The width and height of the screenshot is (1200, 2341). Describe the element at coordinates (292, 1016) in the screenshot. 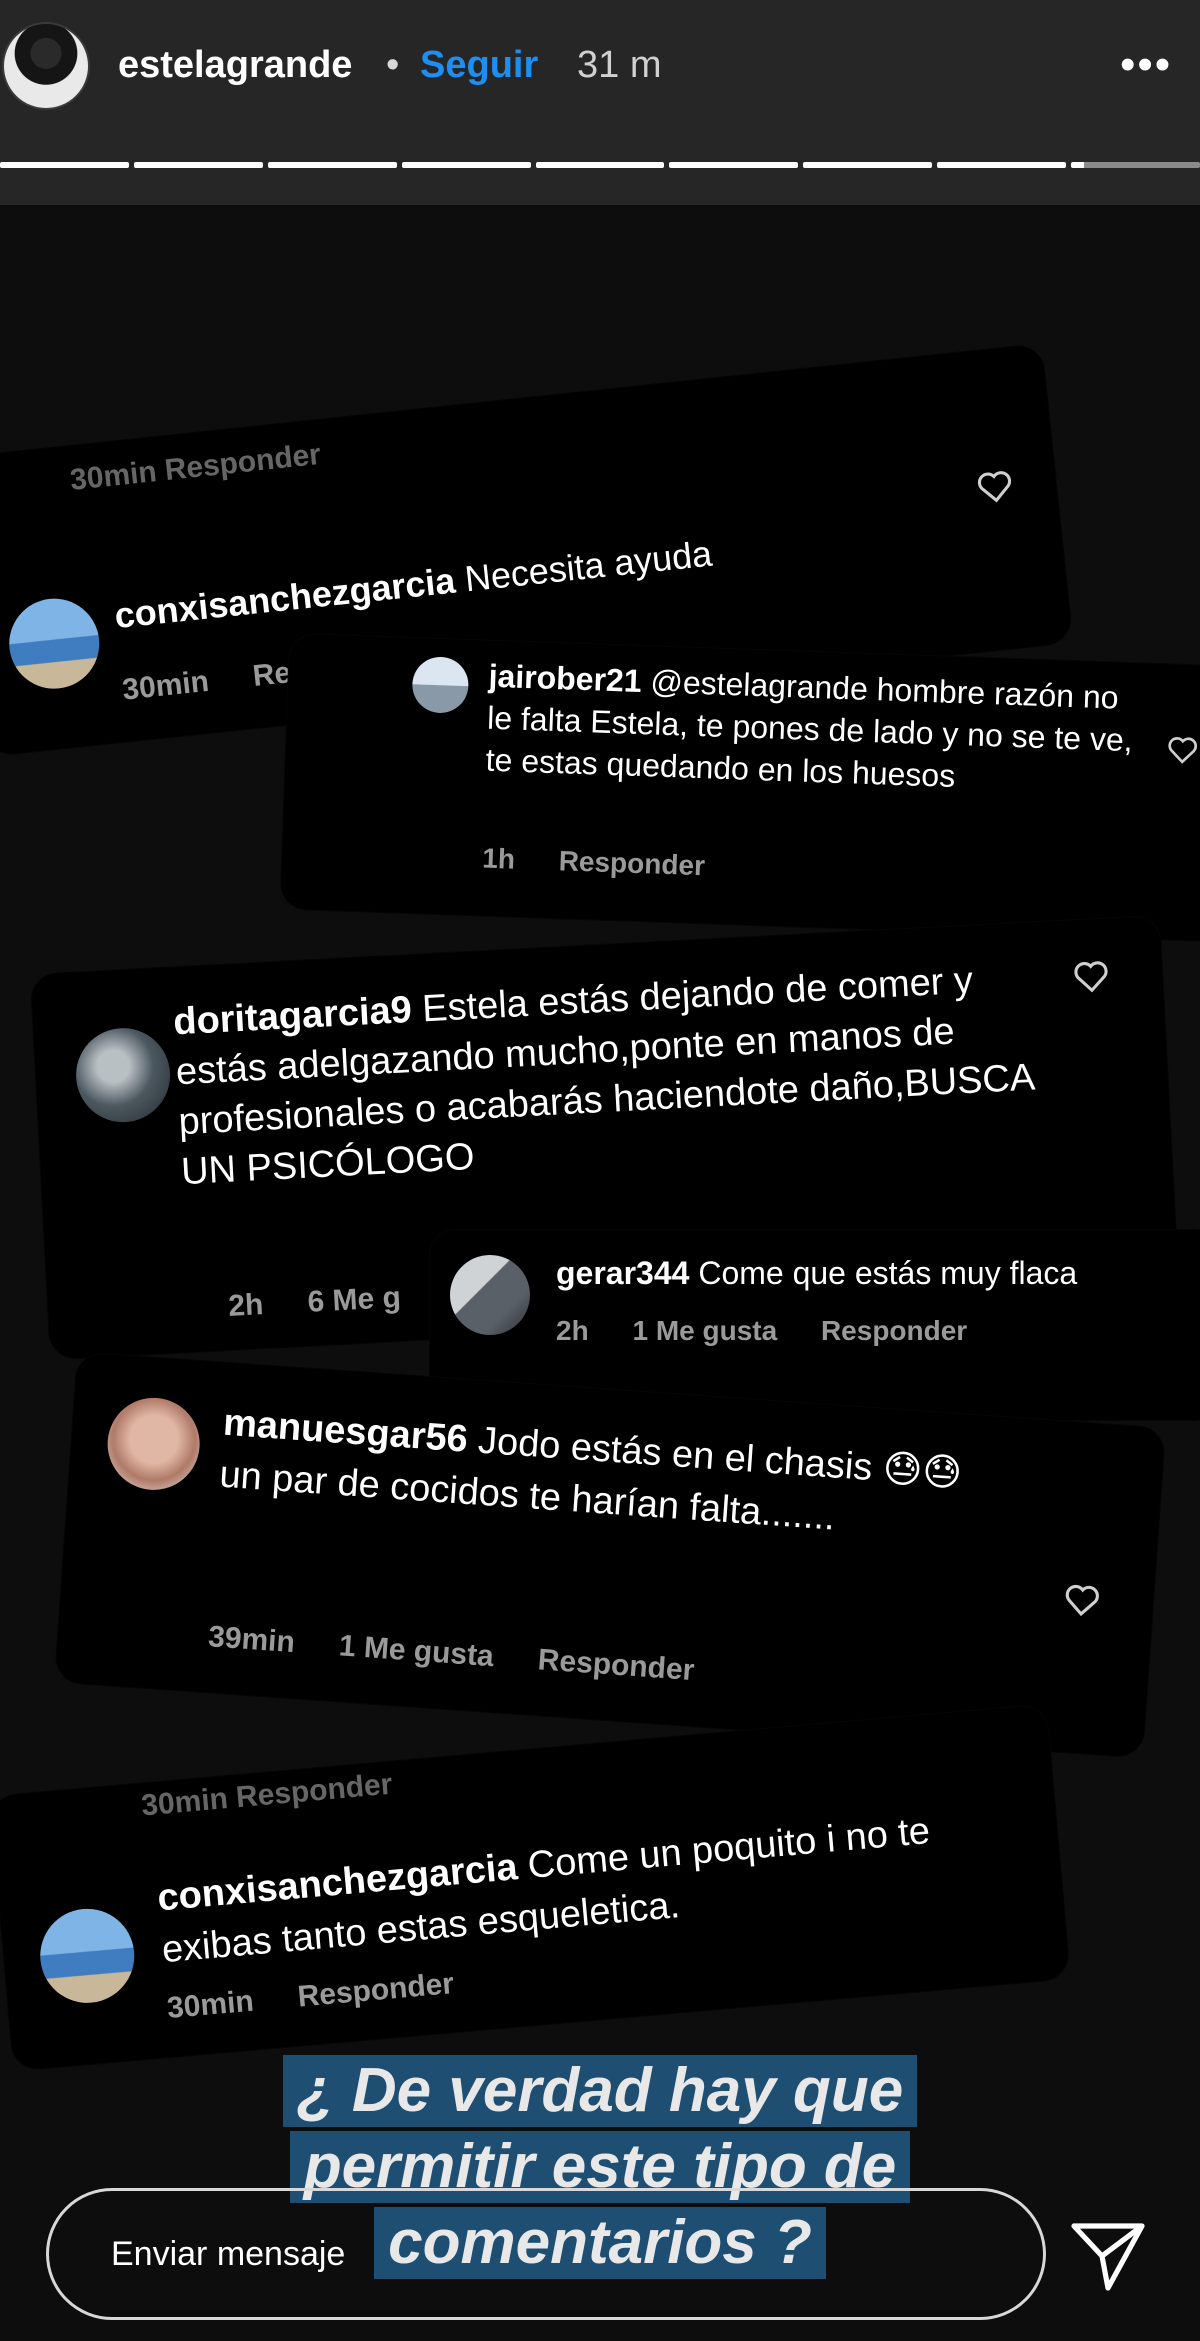

I see `comment-username: doritagarcia9` at that location.